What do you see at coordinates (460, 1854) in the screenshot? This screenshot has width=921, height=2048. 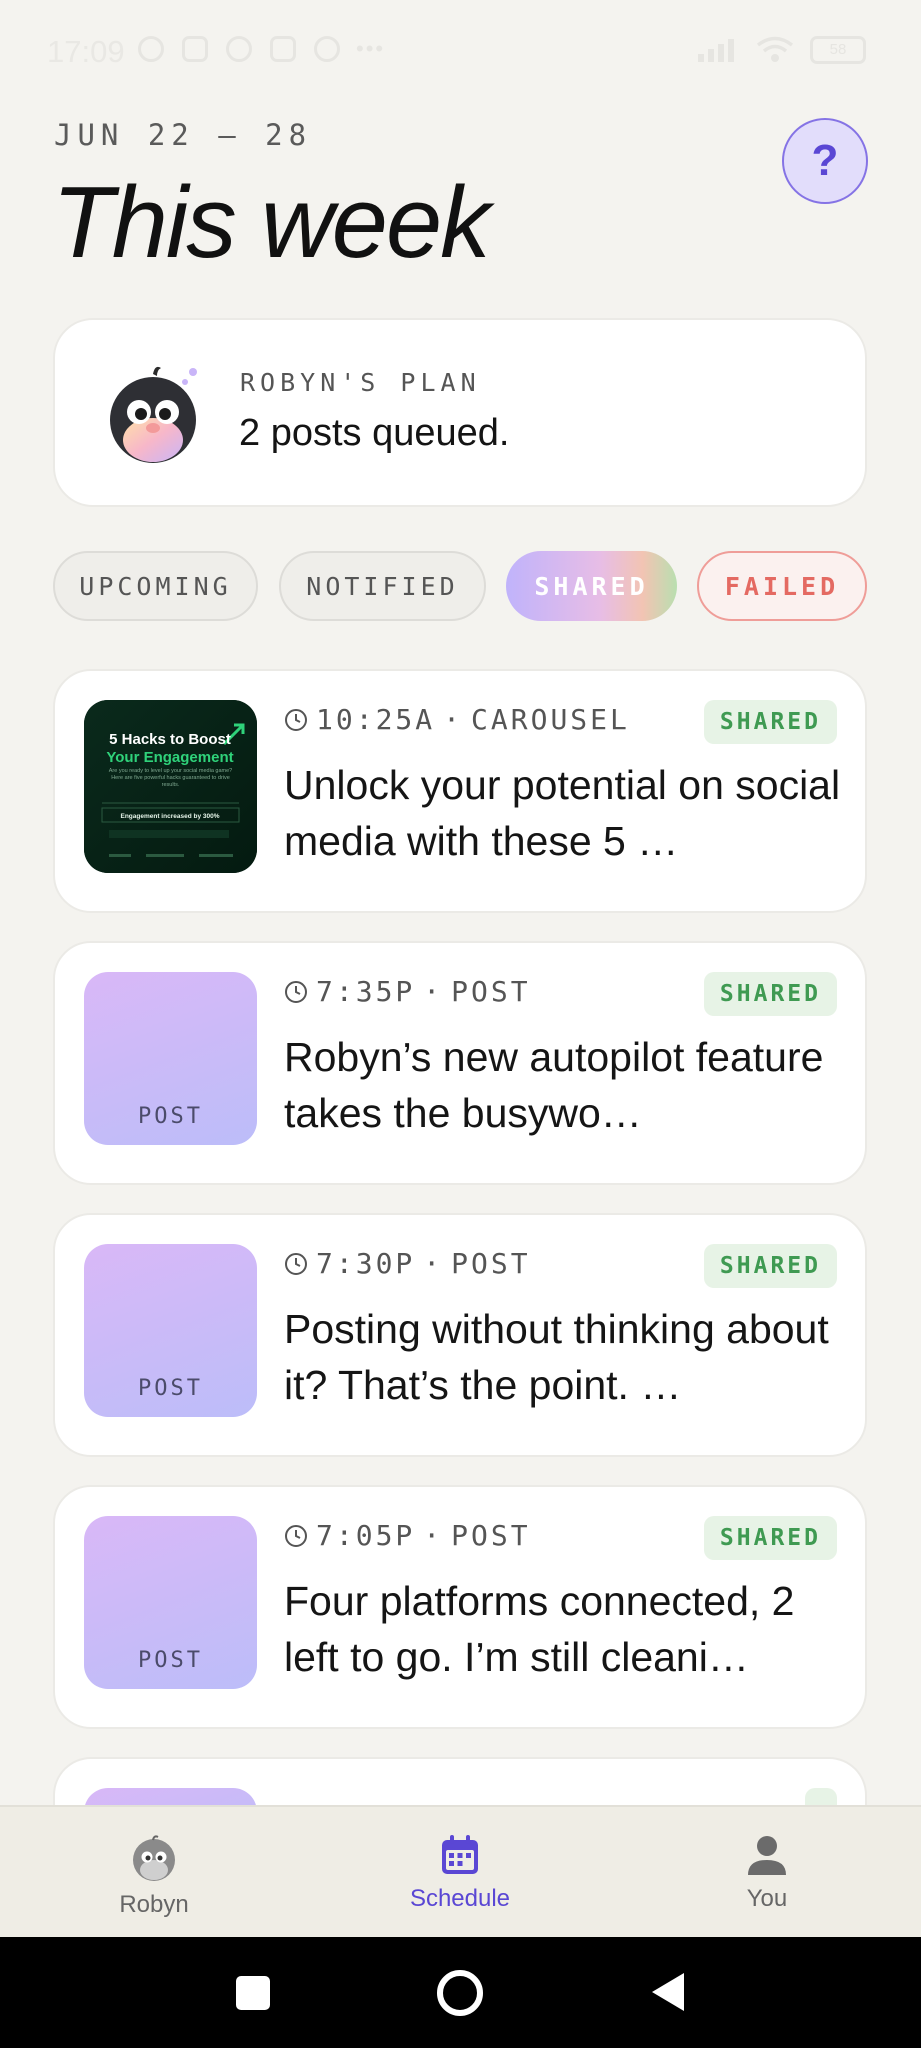 I see `calendar-icon` at bounding box center [460, 1854].